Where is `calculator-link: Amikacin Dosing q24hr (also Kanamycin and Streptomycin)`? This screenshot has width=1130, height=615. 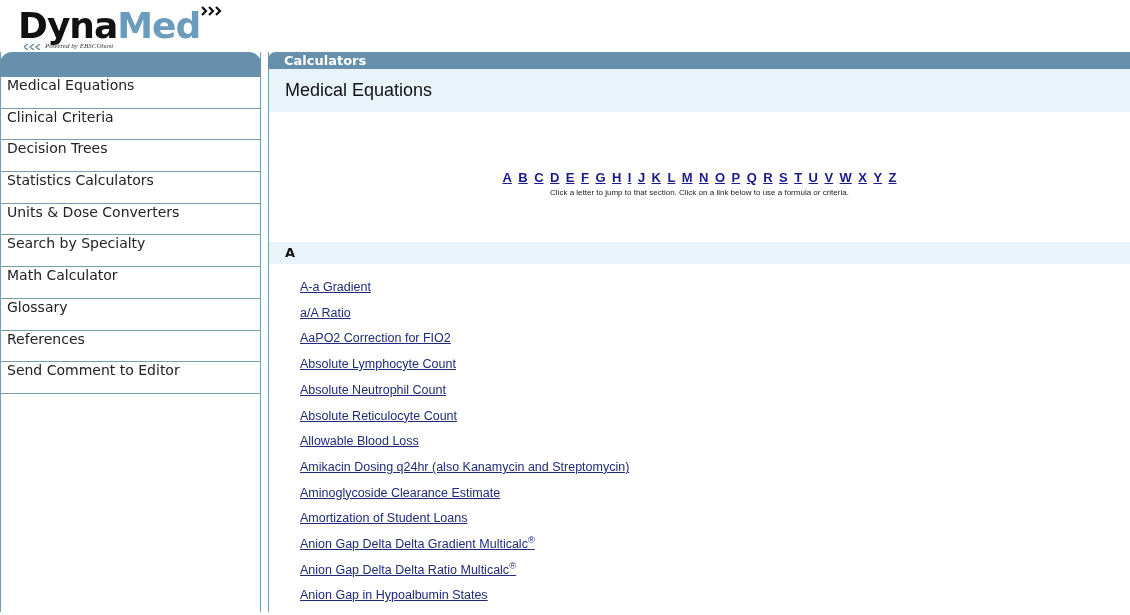 calculator-link: Amikacin Dosing q24hr (also Kanamycin and Streptomycin) is located at coordinates (465, 467).